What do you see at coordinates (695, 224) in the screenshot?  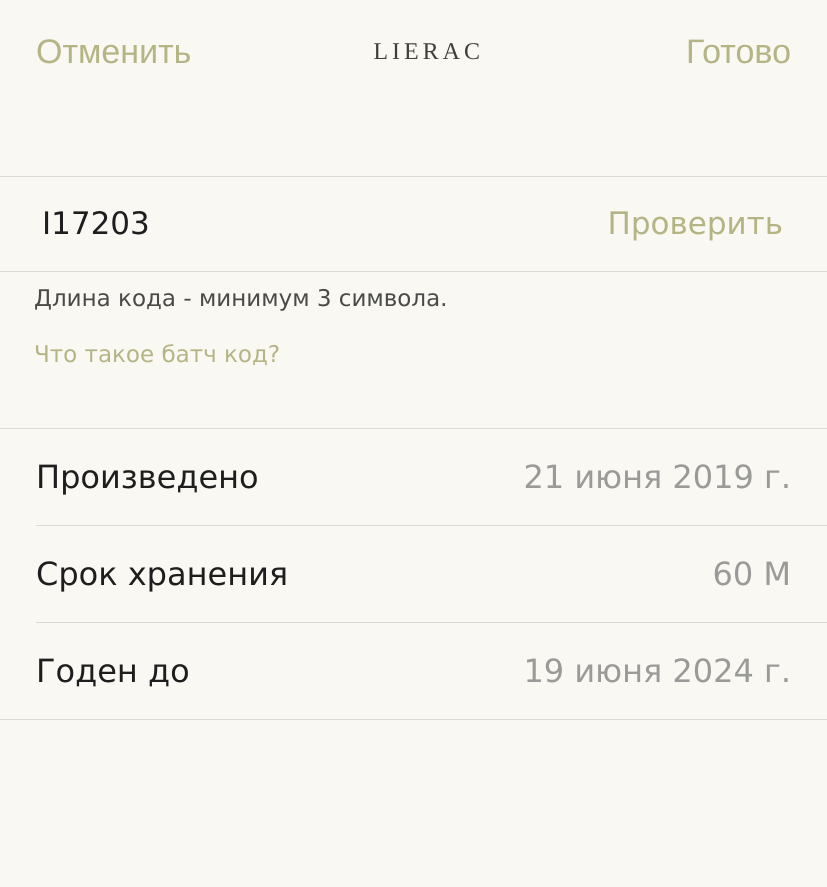 I see `check-button: Проверить` at bounding box center [695, 224].